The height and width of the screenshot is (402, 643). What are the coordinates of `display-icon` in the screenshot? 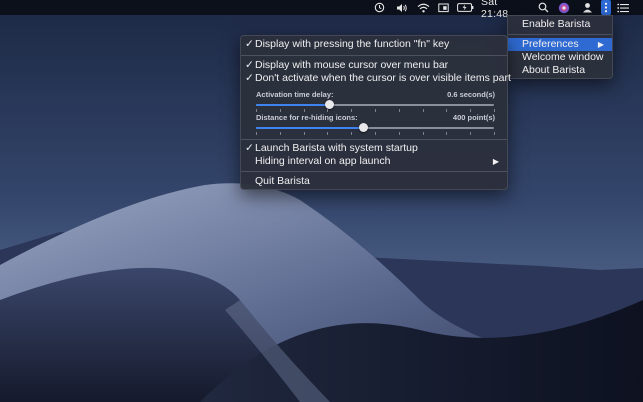 It's located at (443, 7).